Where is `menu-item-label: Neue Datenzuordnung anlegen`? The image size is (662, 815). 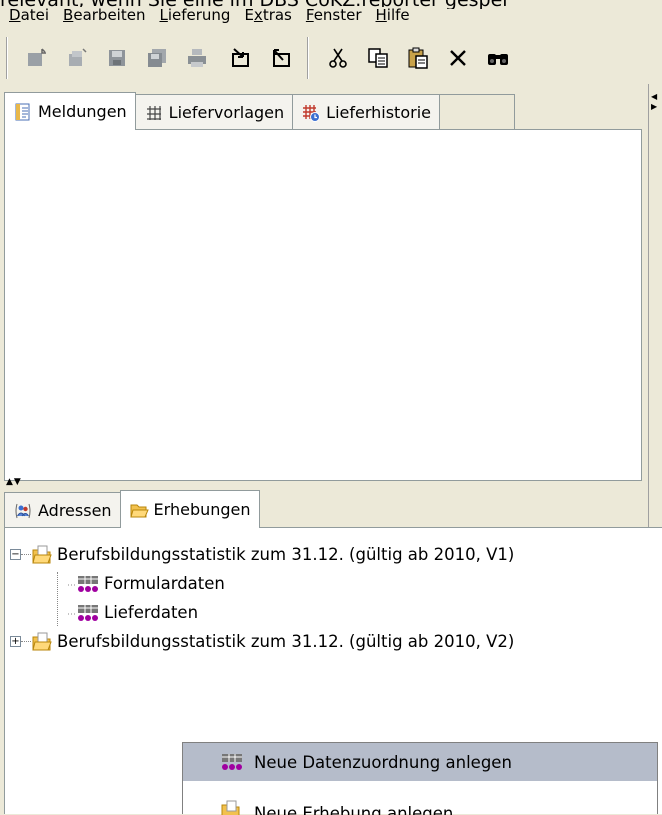 menu-item-label: Neue Datenzuordnung anlegen is located at coordinates (383, 762).